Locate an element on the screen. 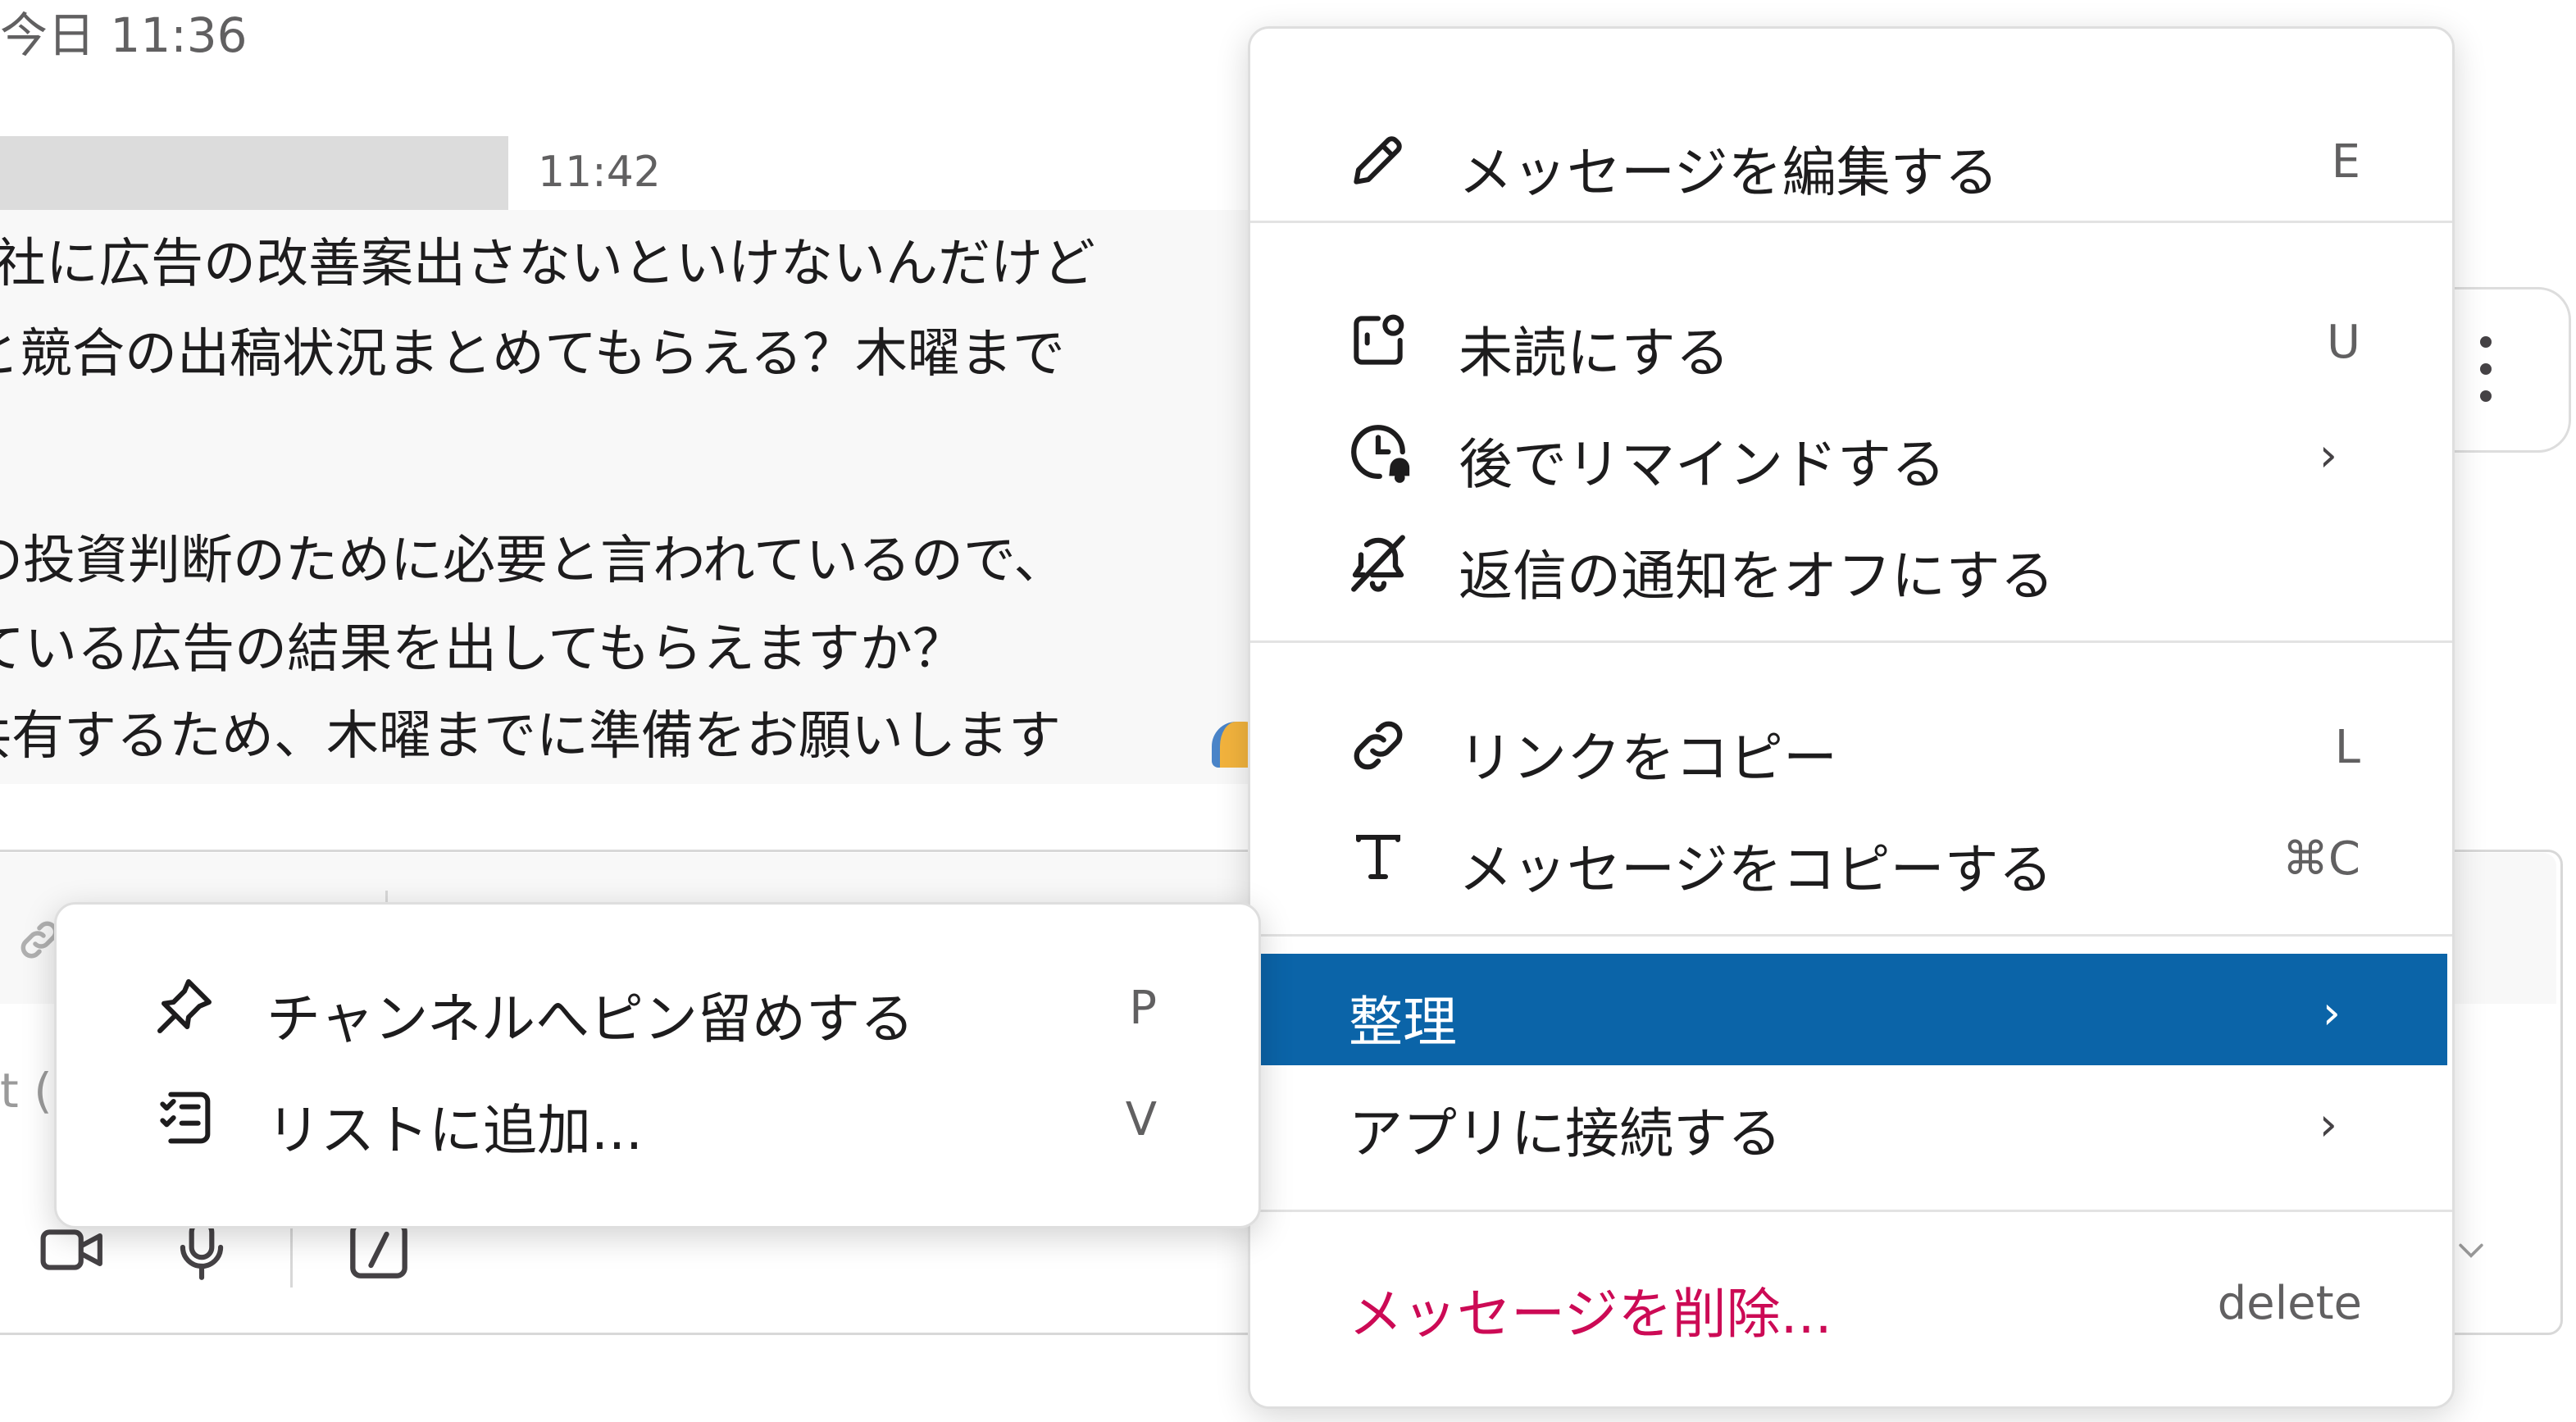 This screenshot has width=2576, height=1422. menu-item-copy-message: メッセージをコピーする ⌘C is located at coordinates (1851, 857).